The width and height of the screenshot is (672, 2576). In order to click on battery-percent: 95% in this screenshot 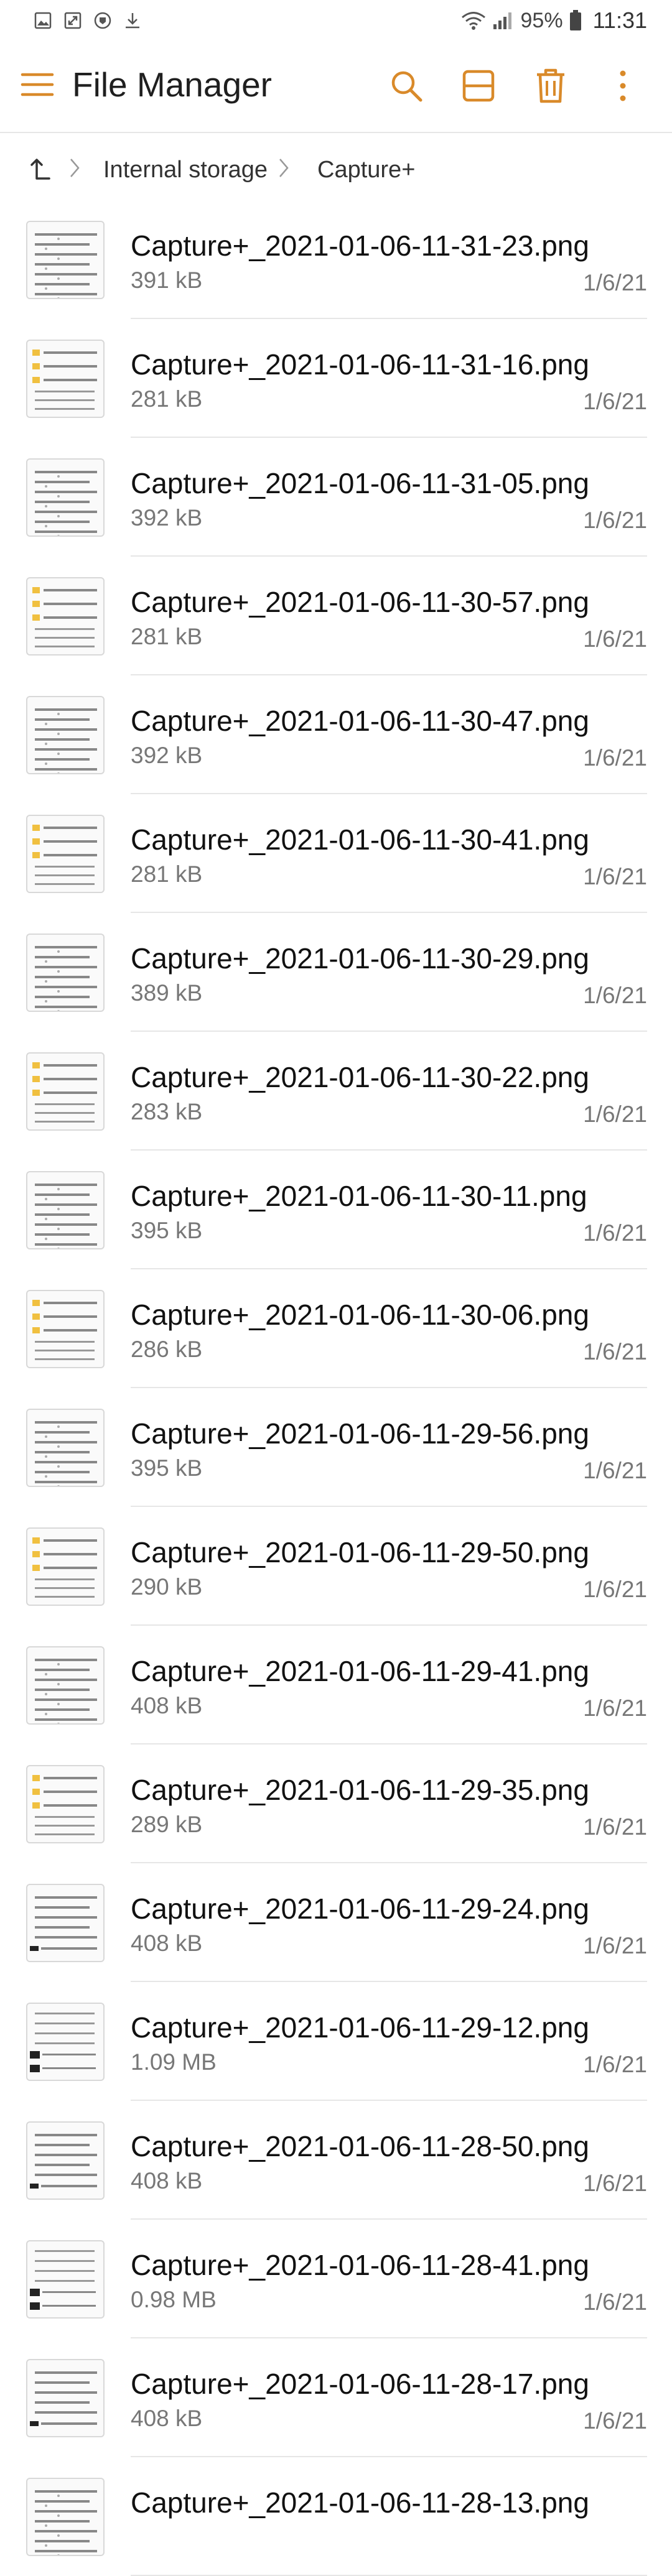, I will do `click(542, 20)`.